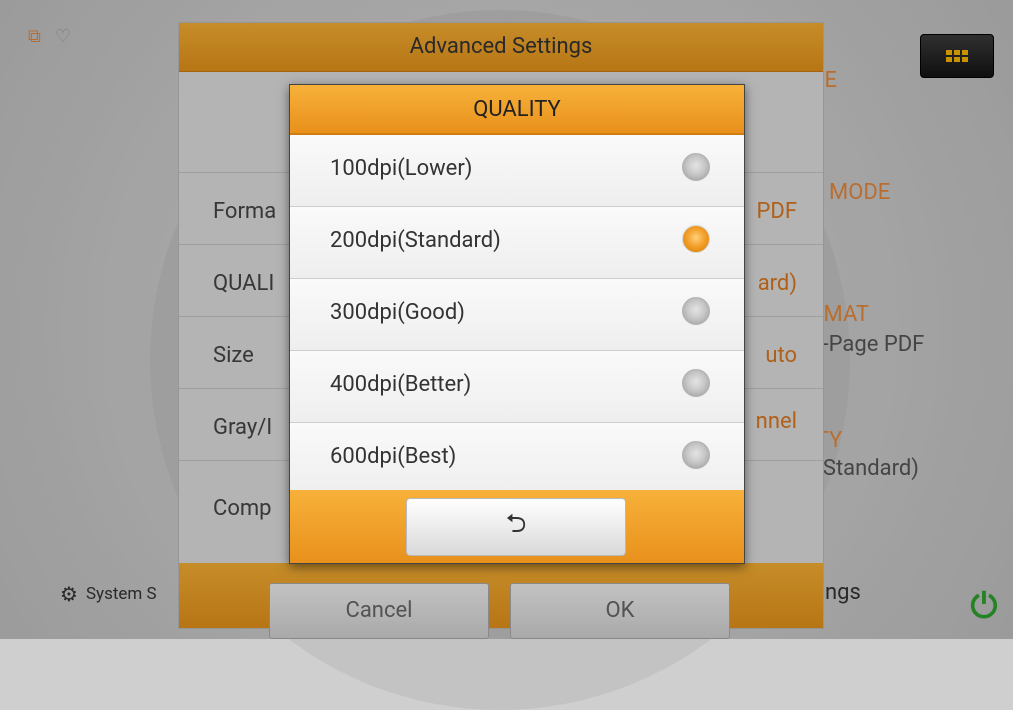 This screenshot has height=710, width=1013. What do you see at coordinates (696, 239) in the screenshot?
I see `radio-button-selected` at bounding box center [696, 239].